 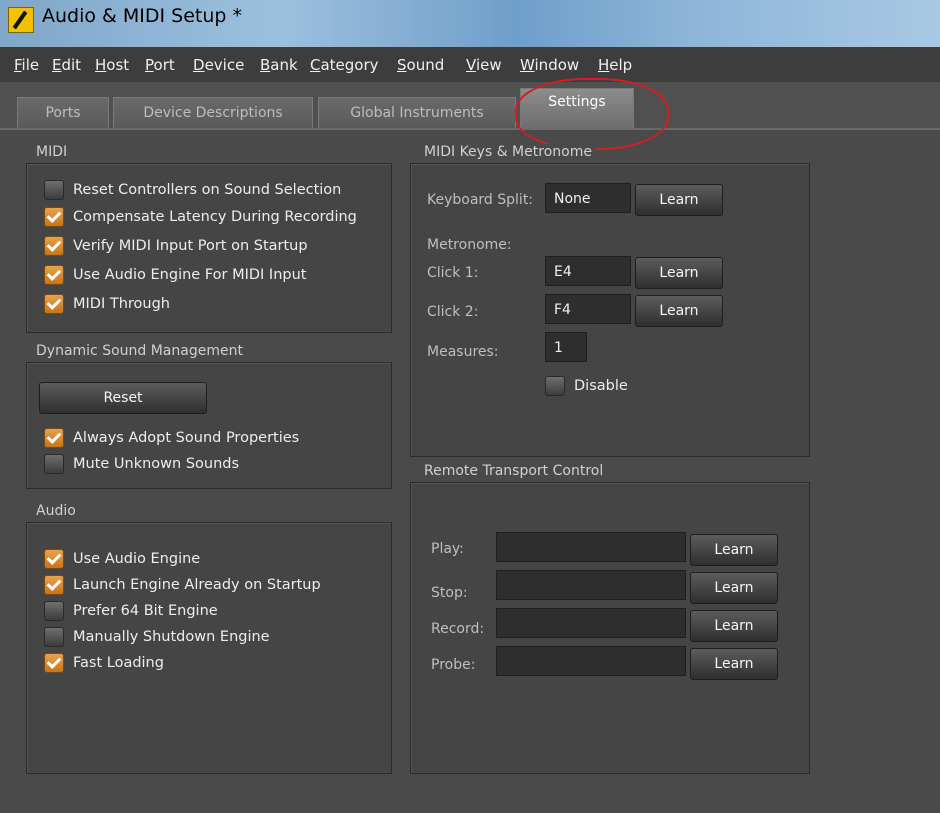 I want to click on measures-field: 1, so click(x=566, y=347).